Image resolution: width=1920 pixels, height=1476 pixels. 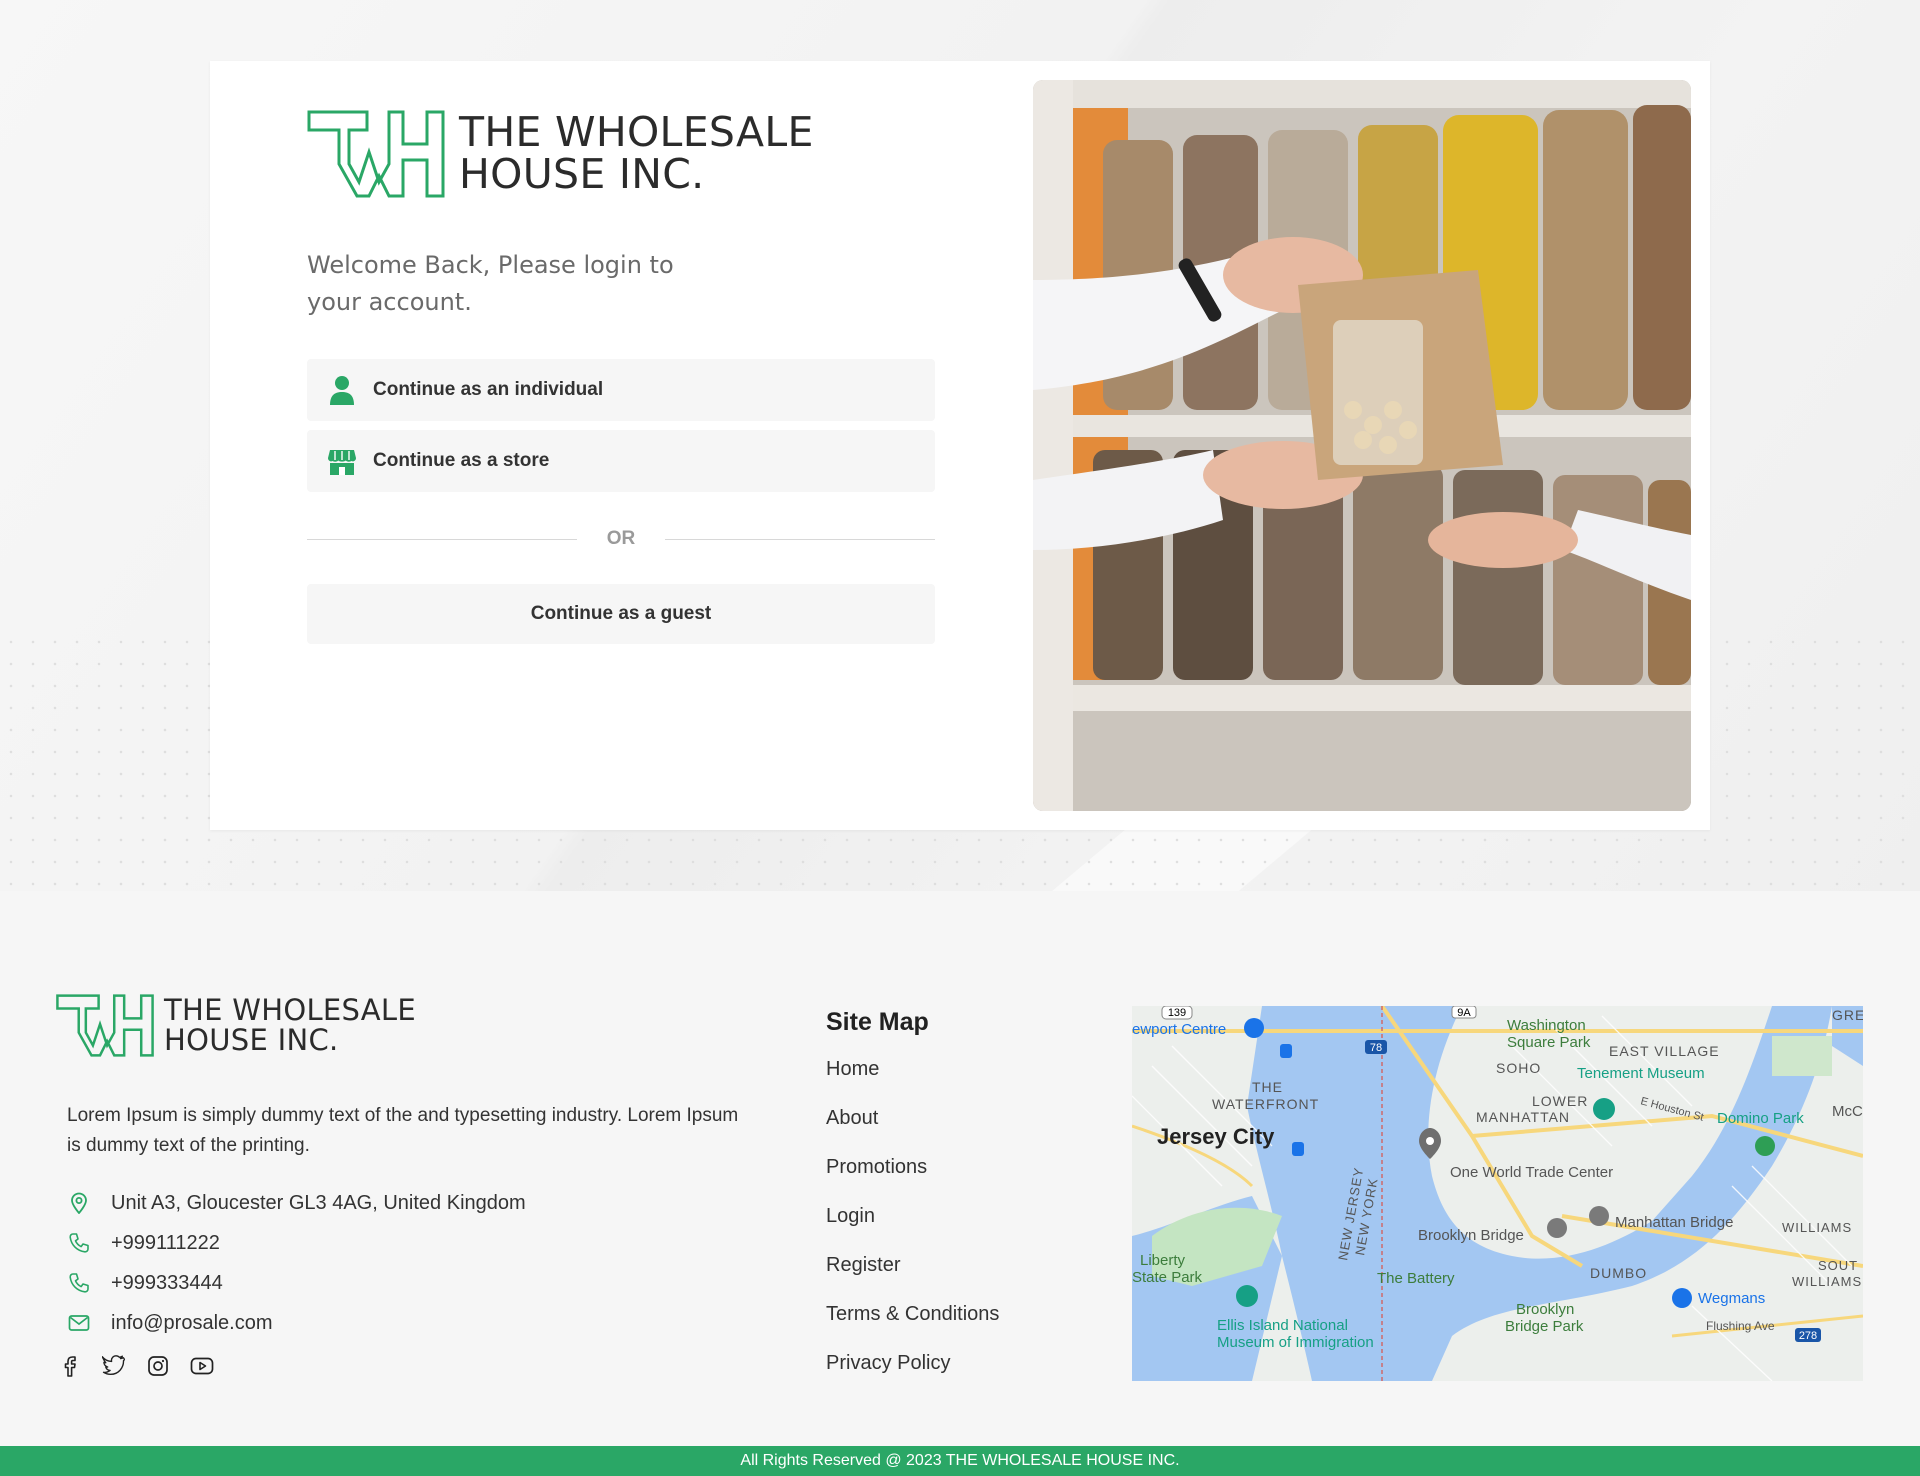 I want to click on map-label-liberty-2: State Park, so click(x=1167, y=1277).